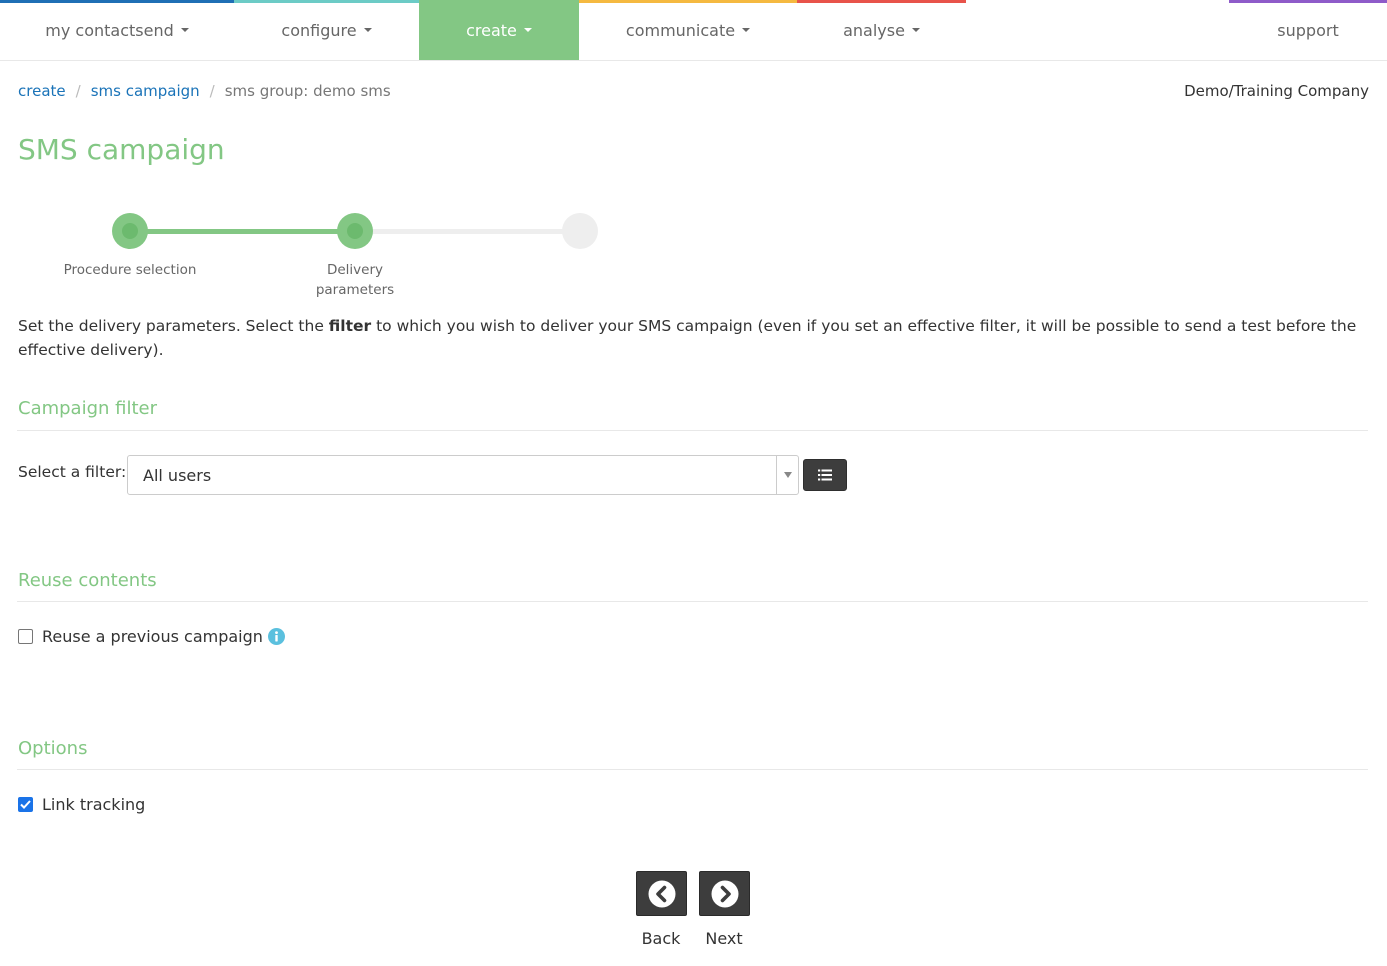  Describe the element at coordinates (42, 91) in the screenshot. I see `breadcrumb-link-create: create` at that location.